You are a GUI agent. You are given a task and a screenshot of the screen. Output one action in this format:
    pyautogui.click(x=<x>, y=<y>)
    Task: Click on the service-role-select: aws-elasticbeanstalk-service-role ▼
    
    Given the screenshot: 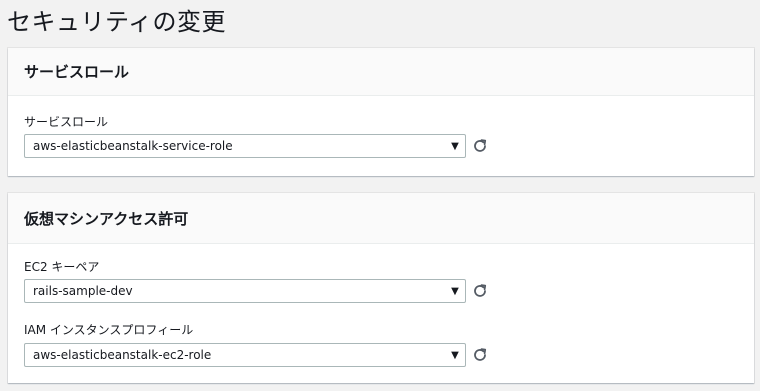 What is the action you would take?
    pyautogui.click(x=245, y=146)
    